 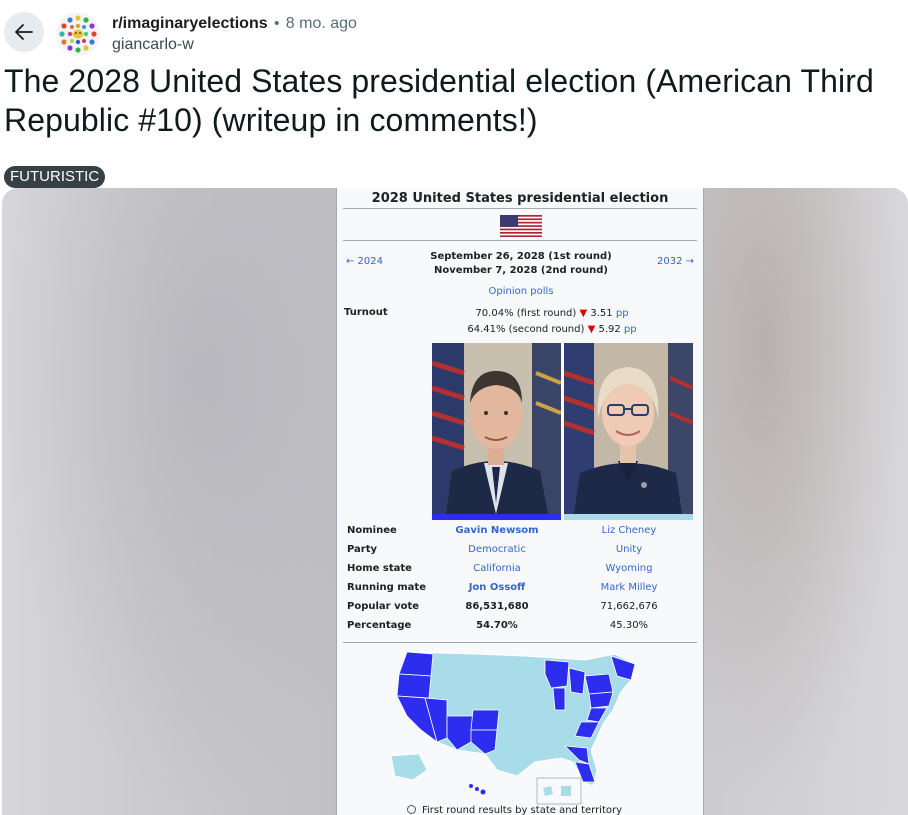 What do you see at coordinates (521, 256) in the screenshot?
I see `date-first-round: September 26, 2028 (1st round)` at bounding box center [521, 256].